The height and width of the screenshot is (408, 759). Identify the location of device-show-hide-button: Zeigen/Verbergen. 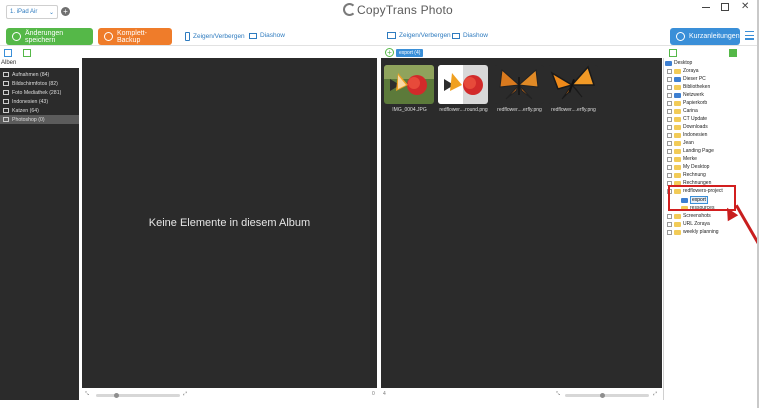
(215, 36).